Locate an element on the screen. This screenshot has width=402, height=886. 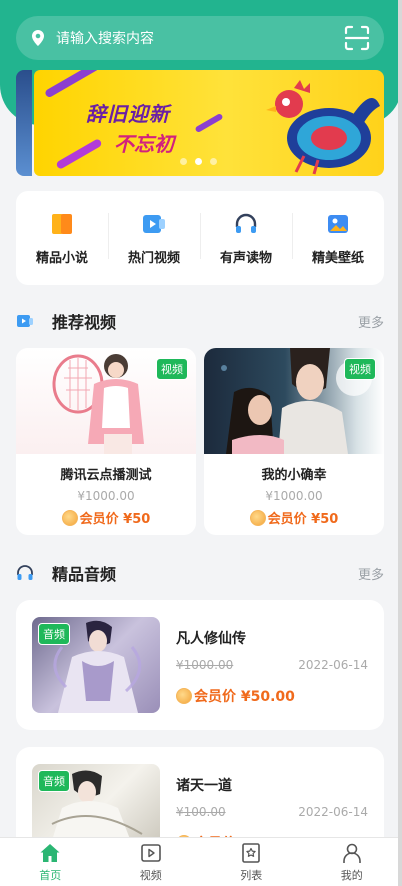
play-square-icon is located at coordinates (150, 852).